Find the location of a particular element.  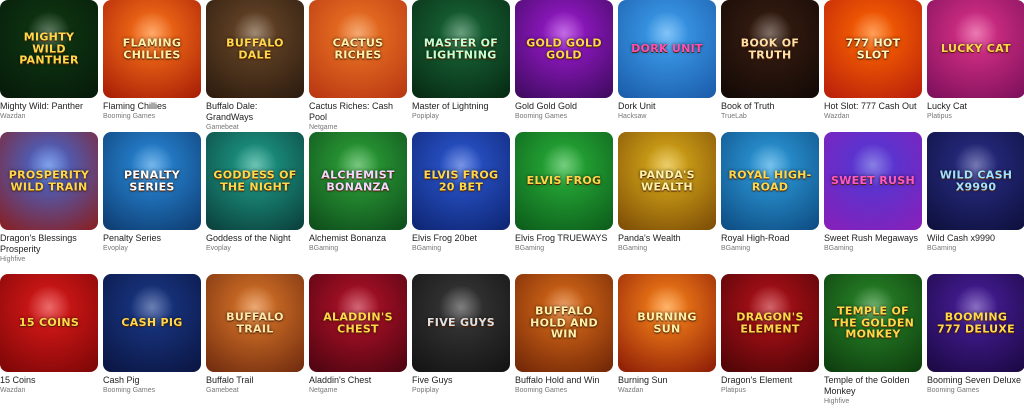

game-thumbnail: Sweet Rush is located at coordinates (873, 181).